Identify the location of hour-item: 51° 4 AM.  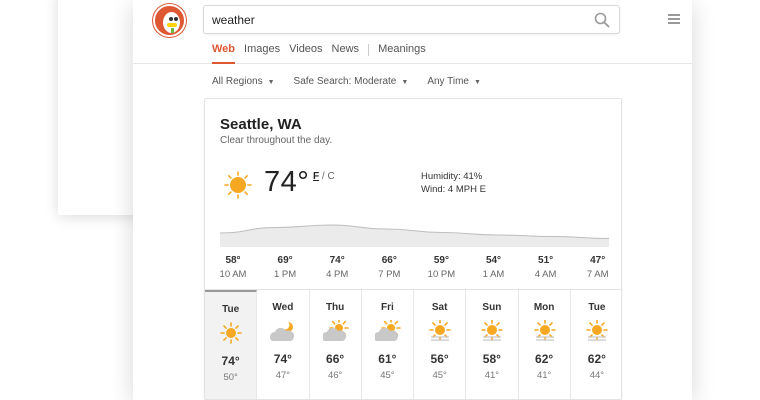
(546, 267).